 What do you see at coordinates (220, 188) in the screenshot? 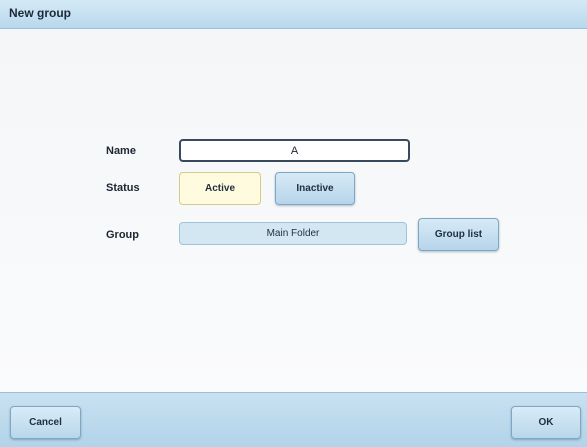
I see `status-active-button: Active` at bounding box center [220, 188].